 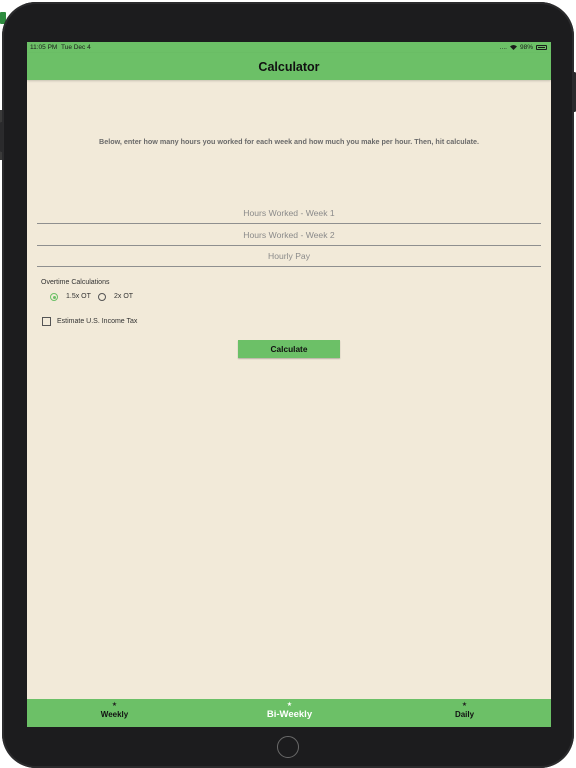 What do you see at coordinates (124, 296) in the screenshot?
I see `ot-2x-label: 2x OT` at bounding box center [124, 296].